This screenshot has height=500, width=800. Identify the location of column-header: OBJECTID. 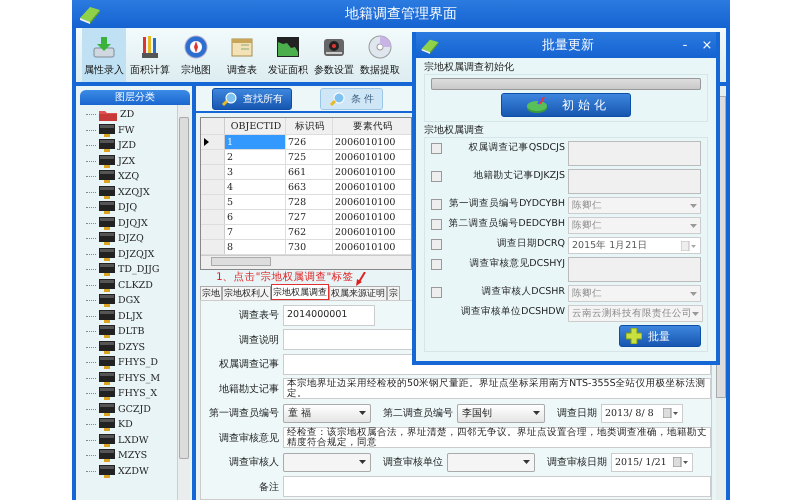
(255, 126).